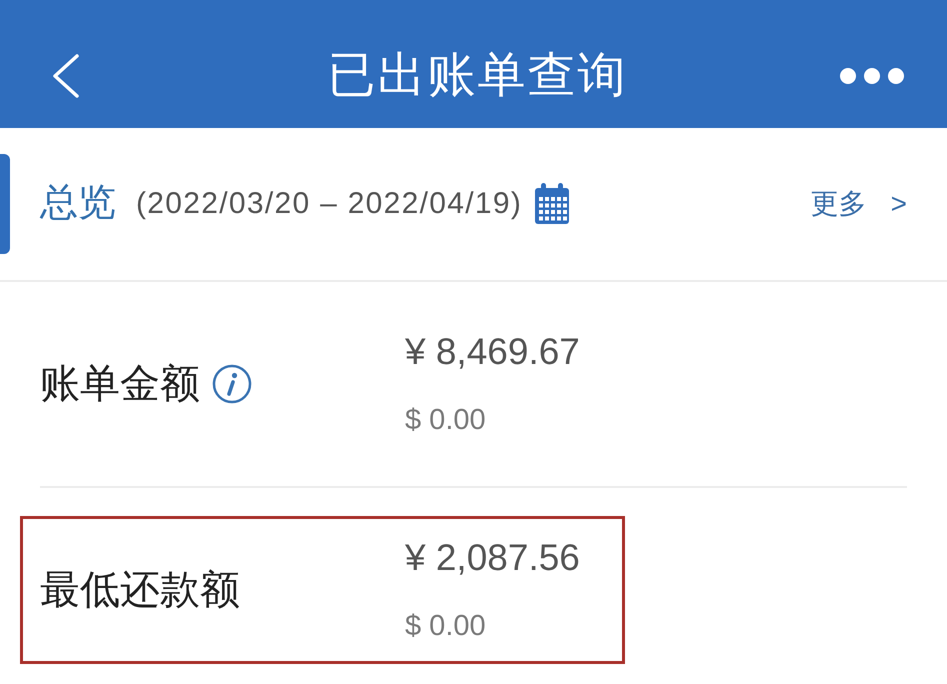 The width and height of the screenshot is (947, 684). What do you see at coordinates (552, 204) in the screenshot?
I see `calendar-icon` at bounding box center [552, 204].